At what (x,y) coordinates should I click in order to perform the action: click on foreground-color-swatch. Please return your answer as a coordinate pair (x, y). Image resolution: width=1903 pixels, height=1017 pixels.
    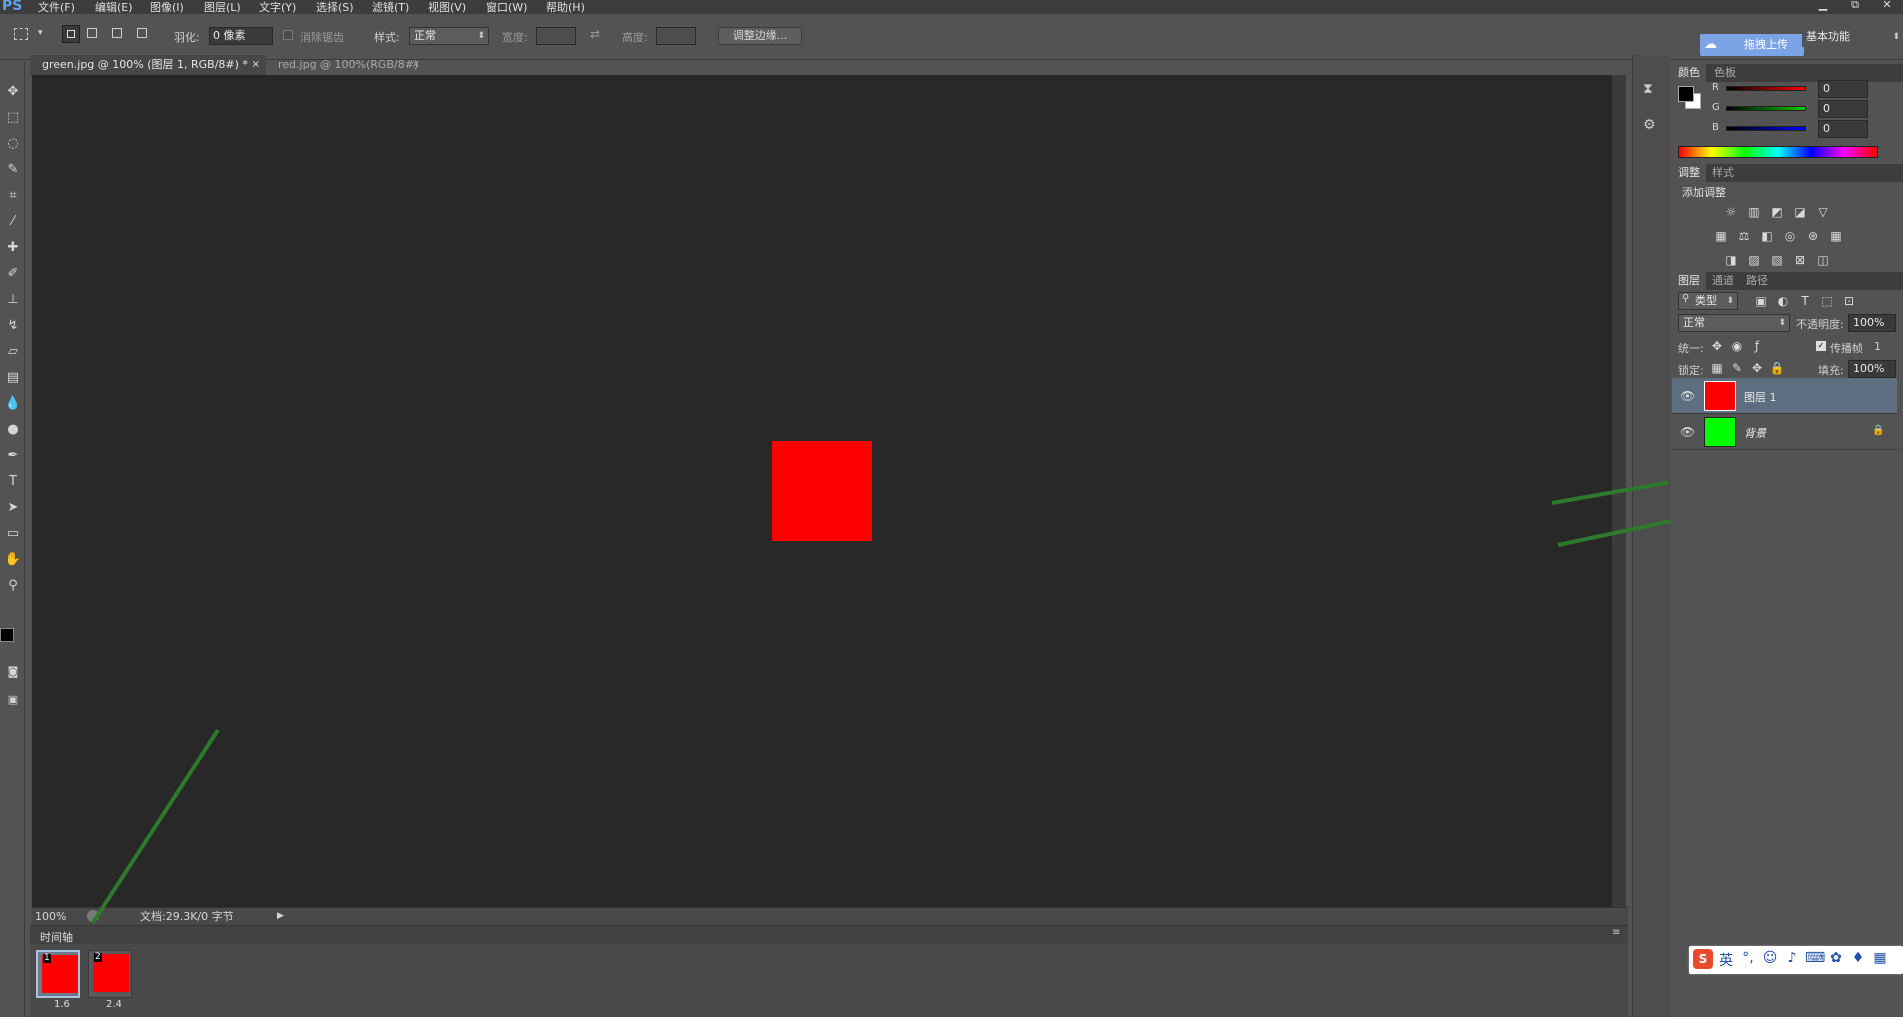
    Looking at the image, I should click on (7, 635).